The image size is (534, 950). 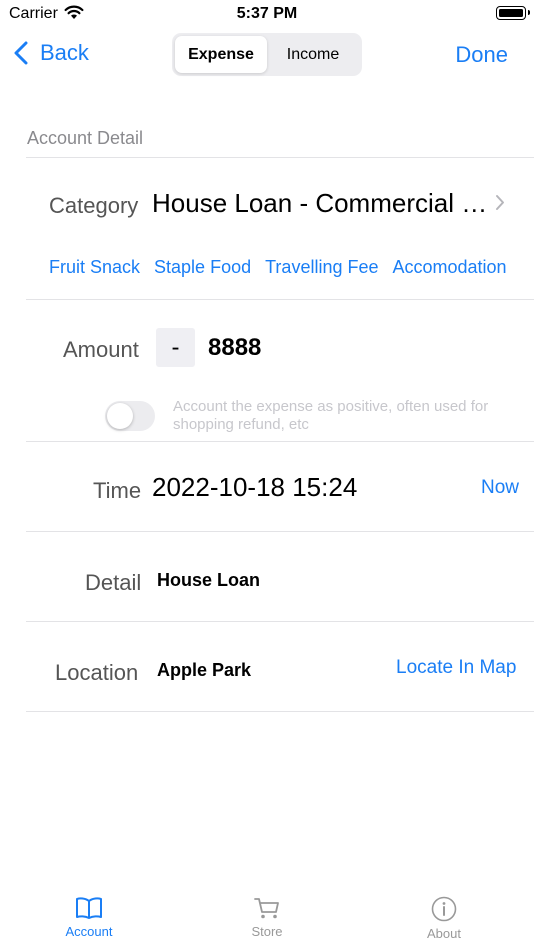 I want to click on type-segmented-control: Expense Income, so click(x=267, y=54).